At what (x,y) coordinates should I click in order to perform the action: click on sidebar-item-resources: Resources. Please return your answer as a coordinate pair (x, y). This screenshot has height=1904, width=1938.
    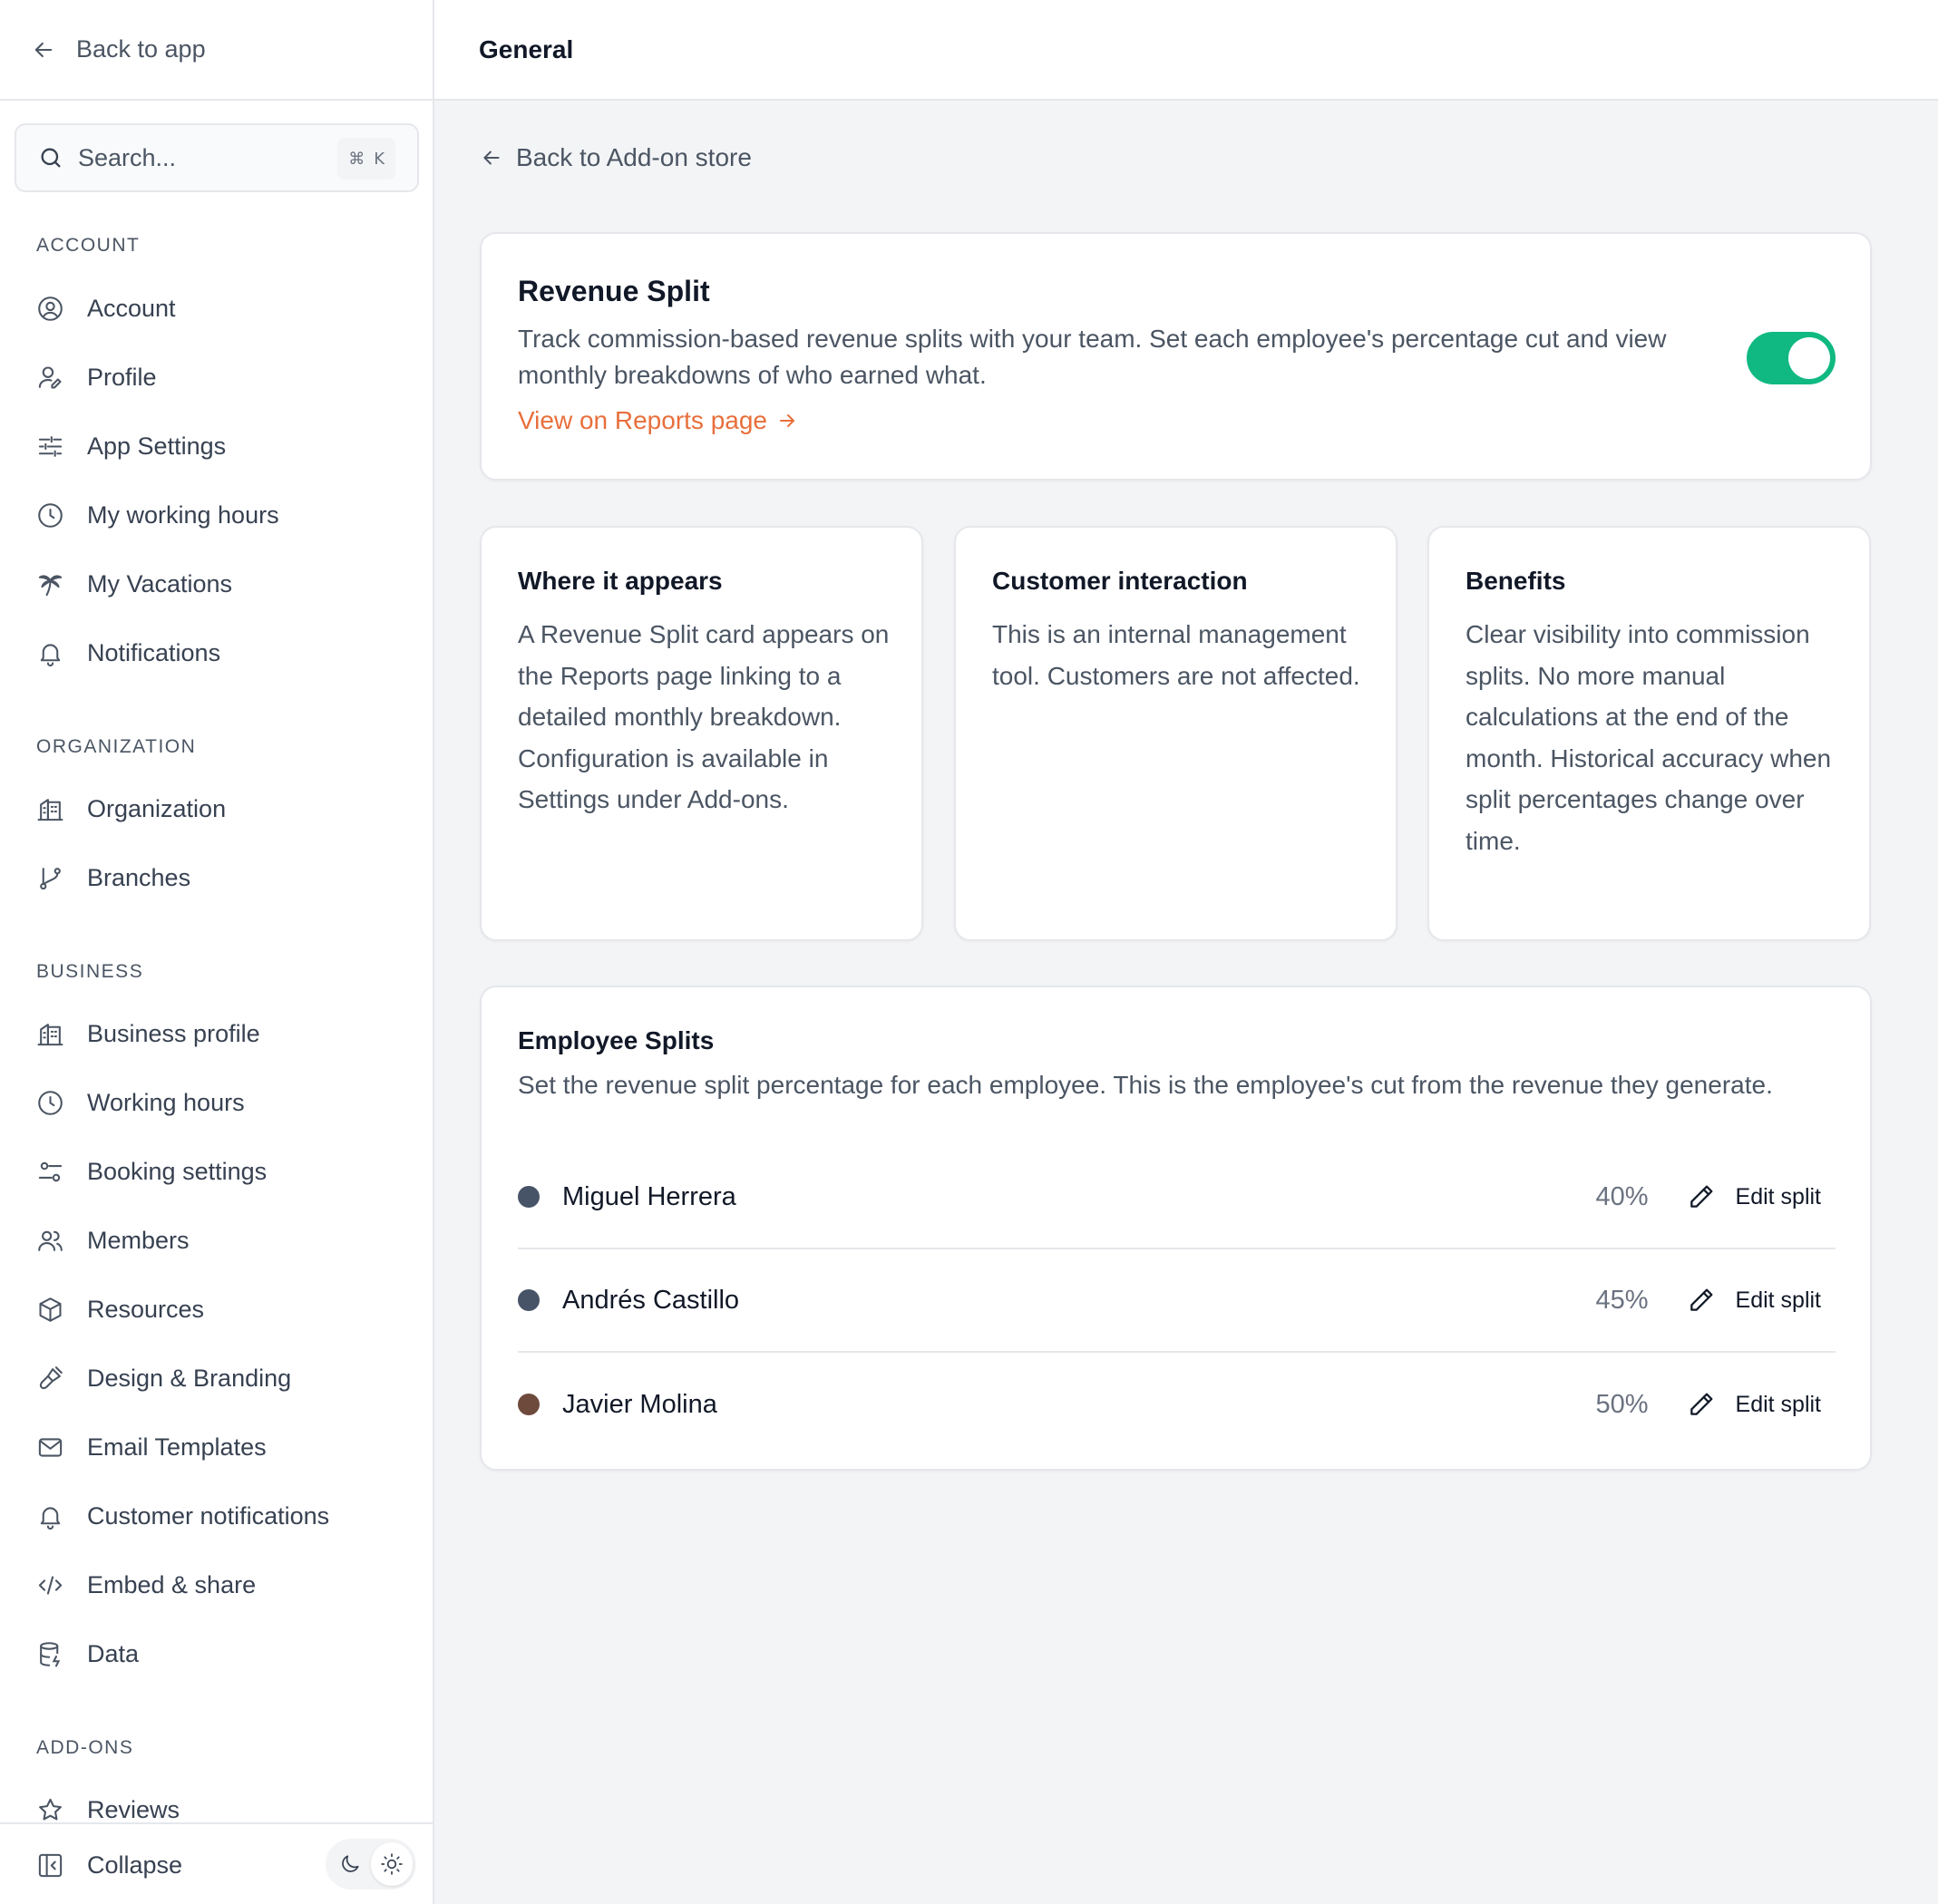
    Looking at the image, I should click on (226, 1309).